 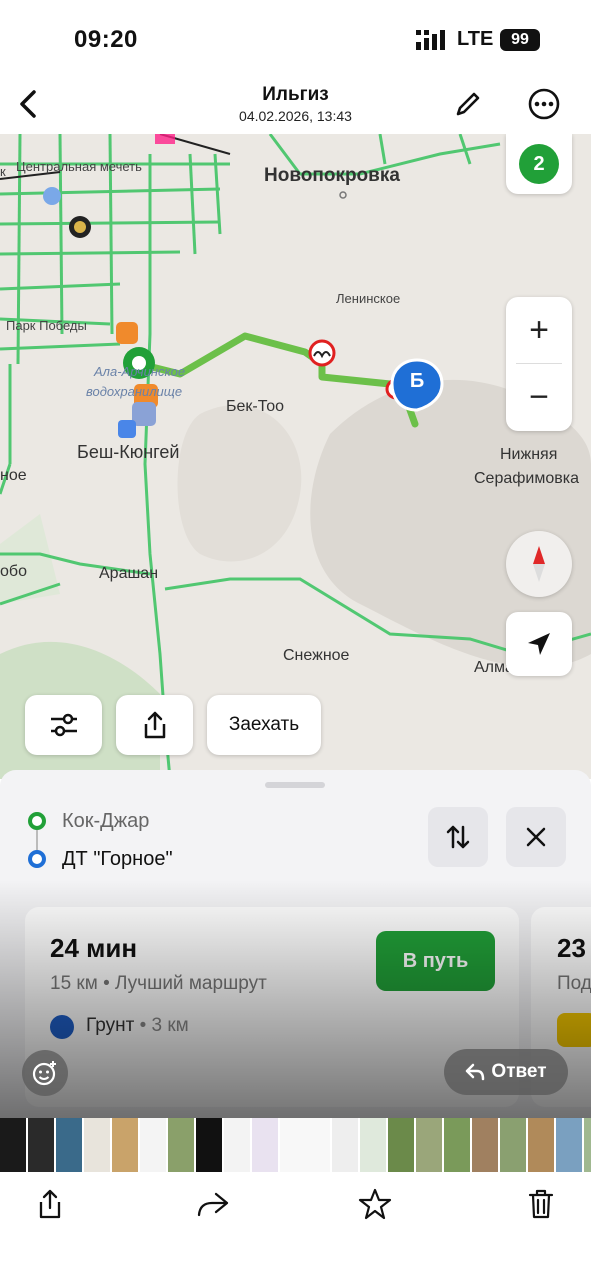 I want to click on pencil-icon, so click(x=468, y=104).